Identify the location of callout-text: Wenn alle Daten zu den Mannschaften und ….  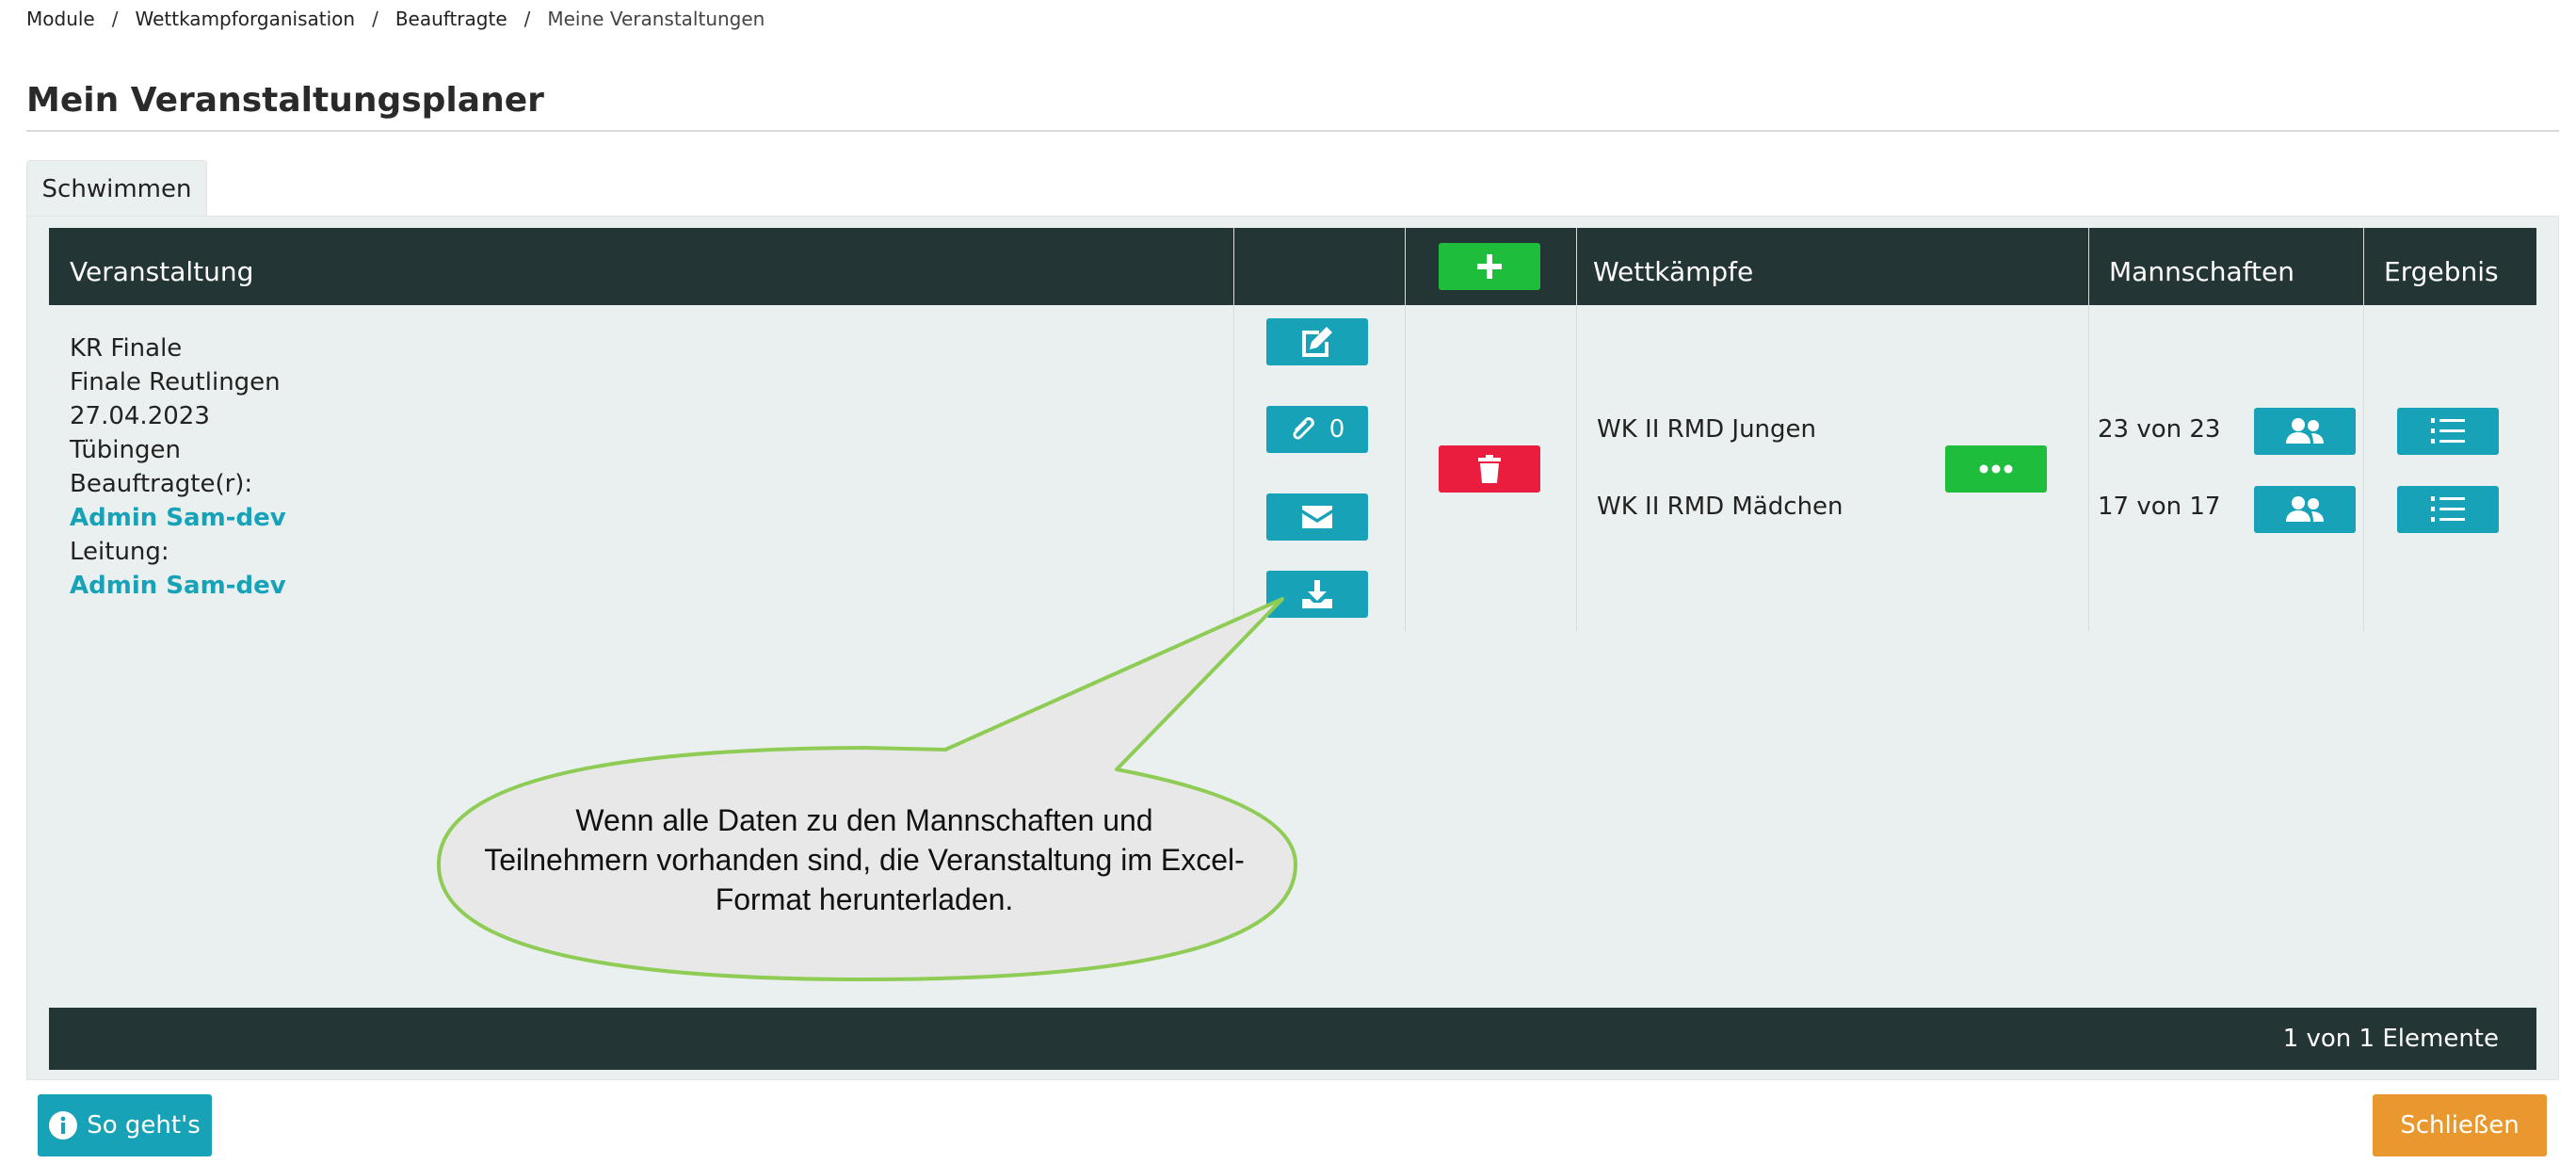
(864, 860).